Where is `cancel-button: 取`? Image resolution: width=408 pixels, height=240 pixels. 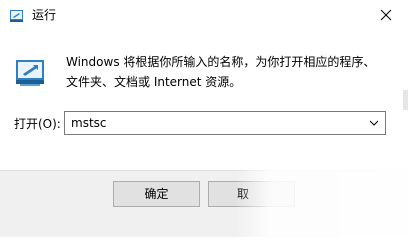 cancel-button: 取 is located at coordinates (251, 194).